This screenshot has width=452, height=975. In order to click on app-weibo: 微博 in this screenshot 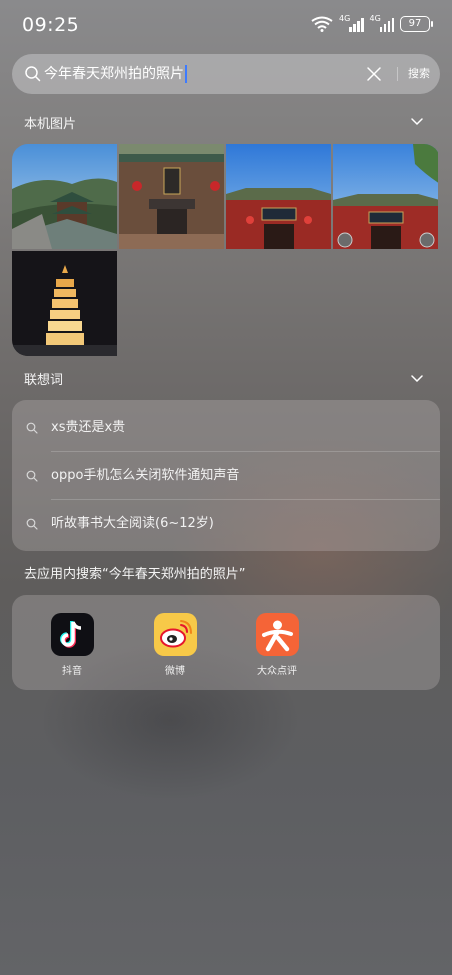, I will do `click(175, 645)`.